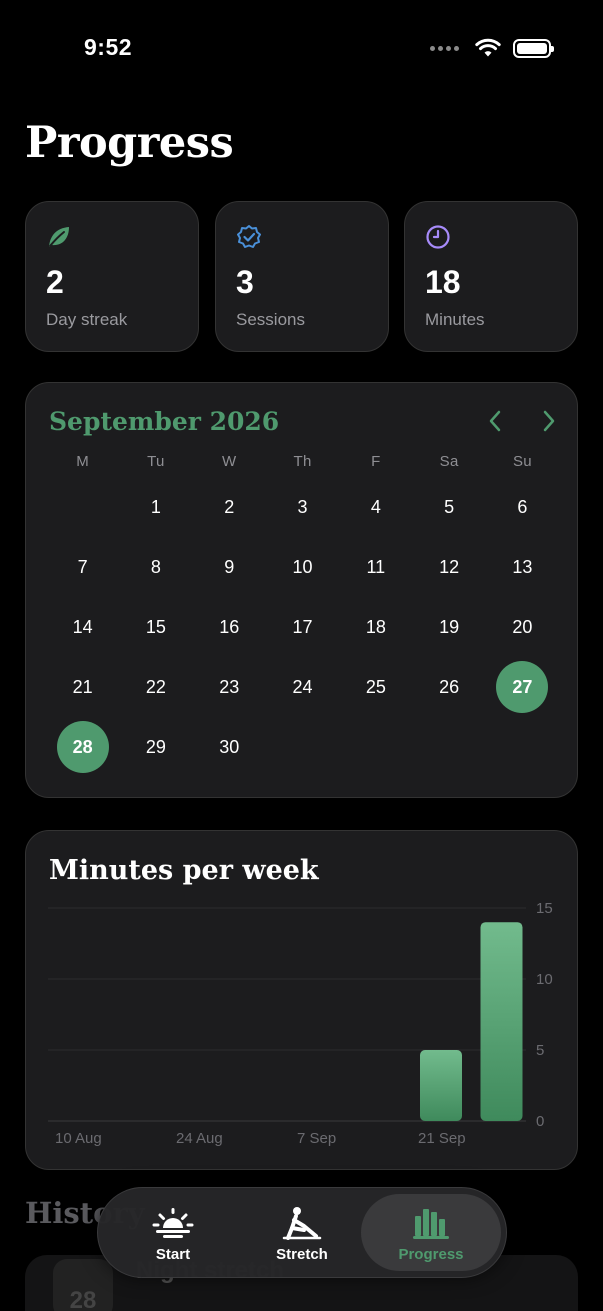 The height and width of the screenshot is (1311, 603). I want to click on calendar-day: 21, so click(82, 687).